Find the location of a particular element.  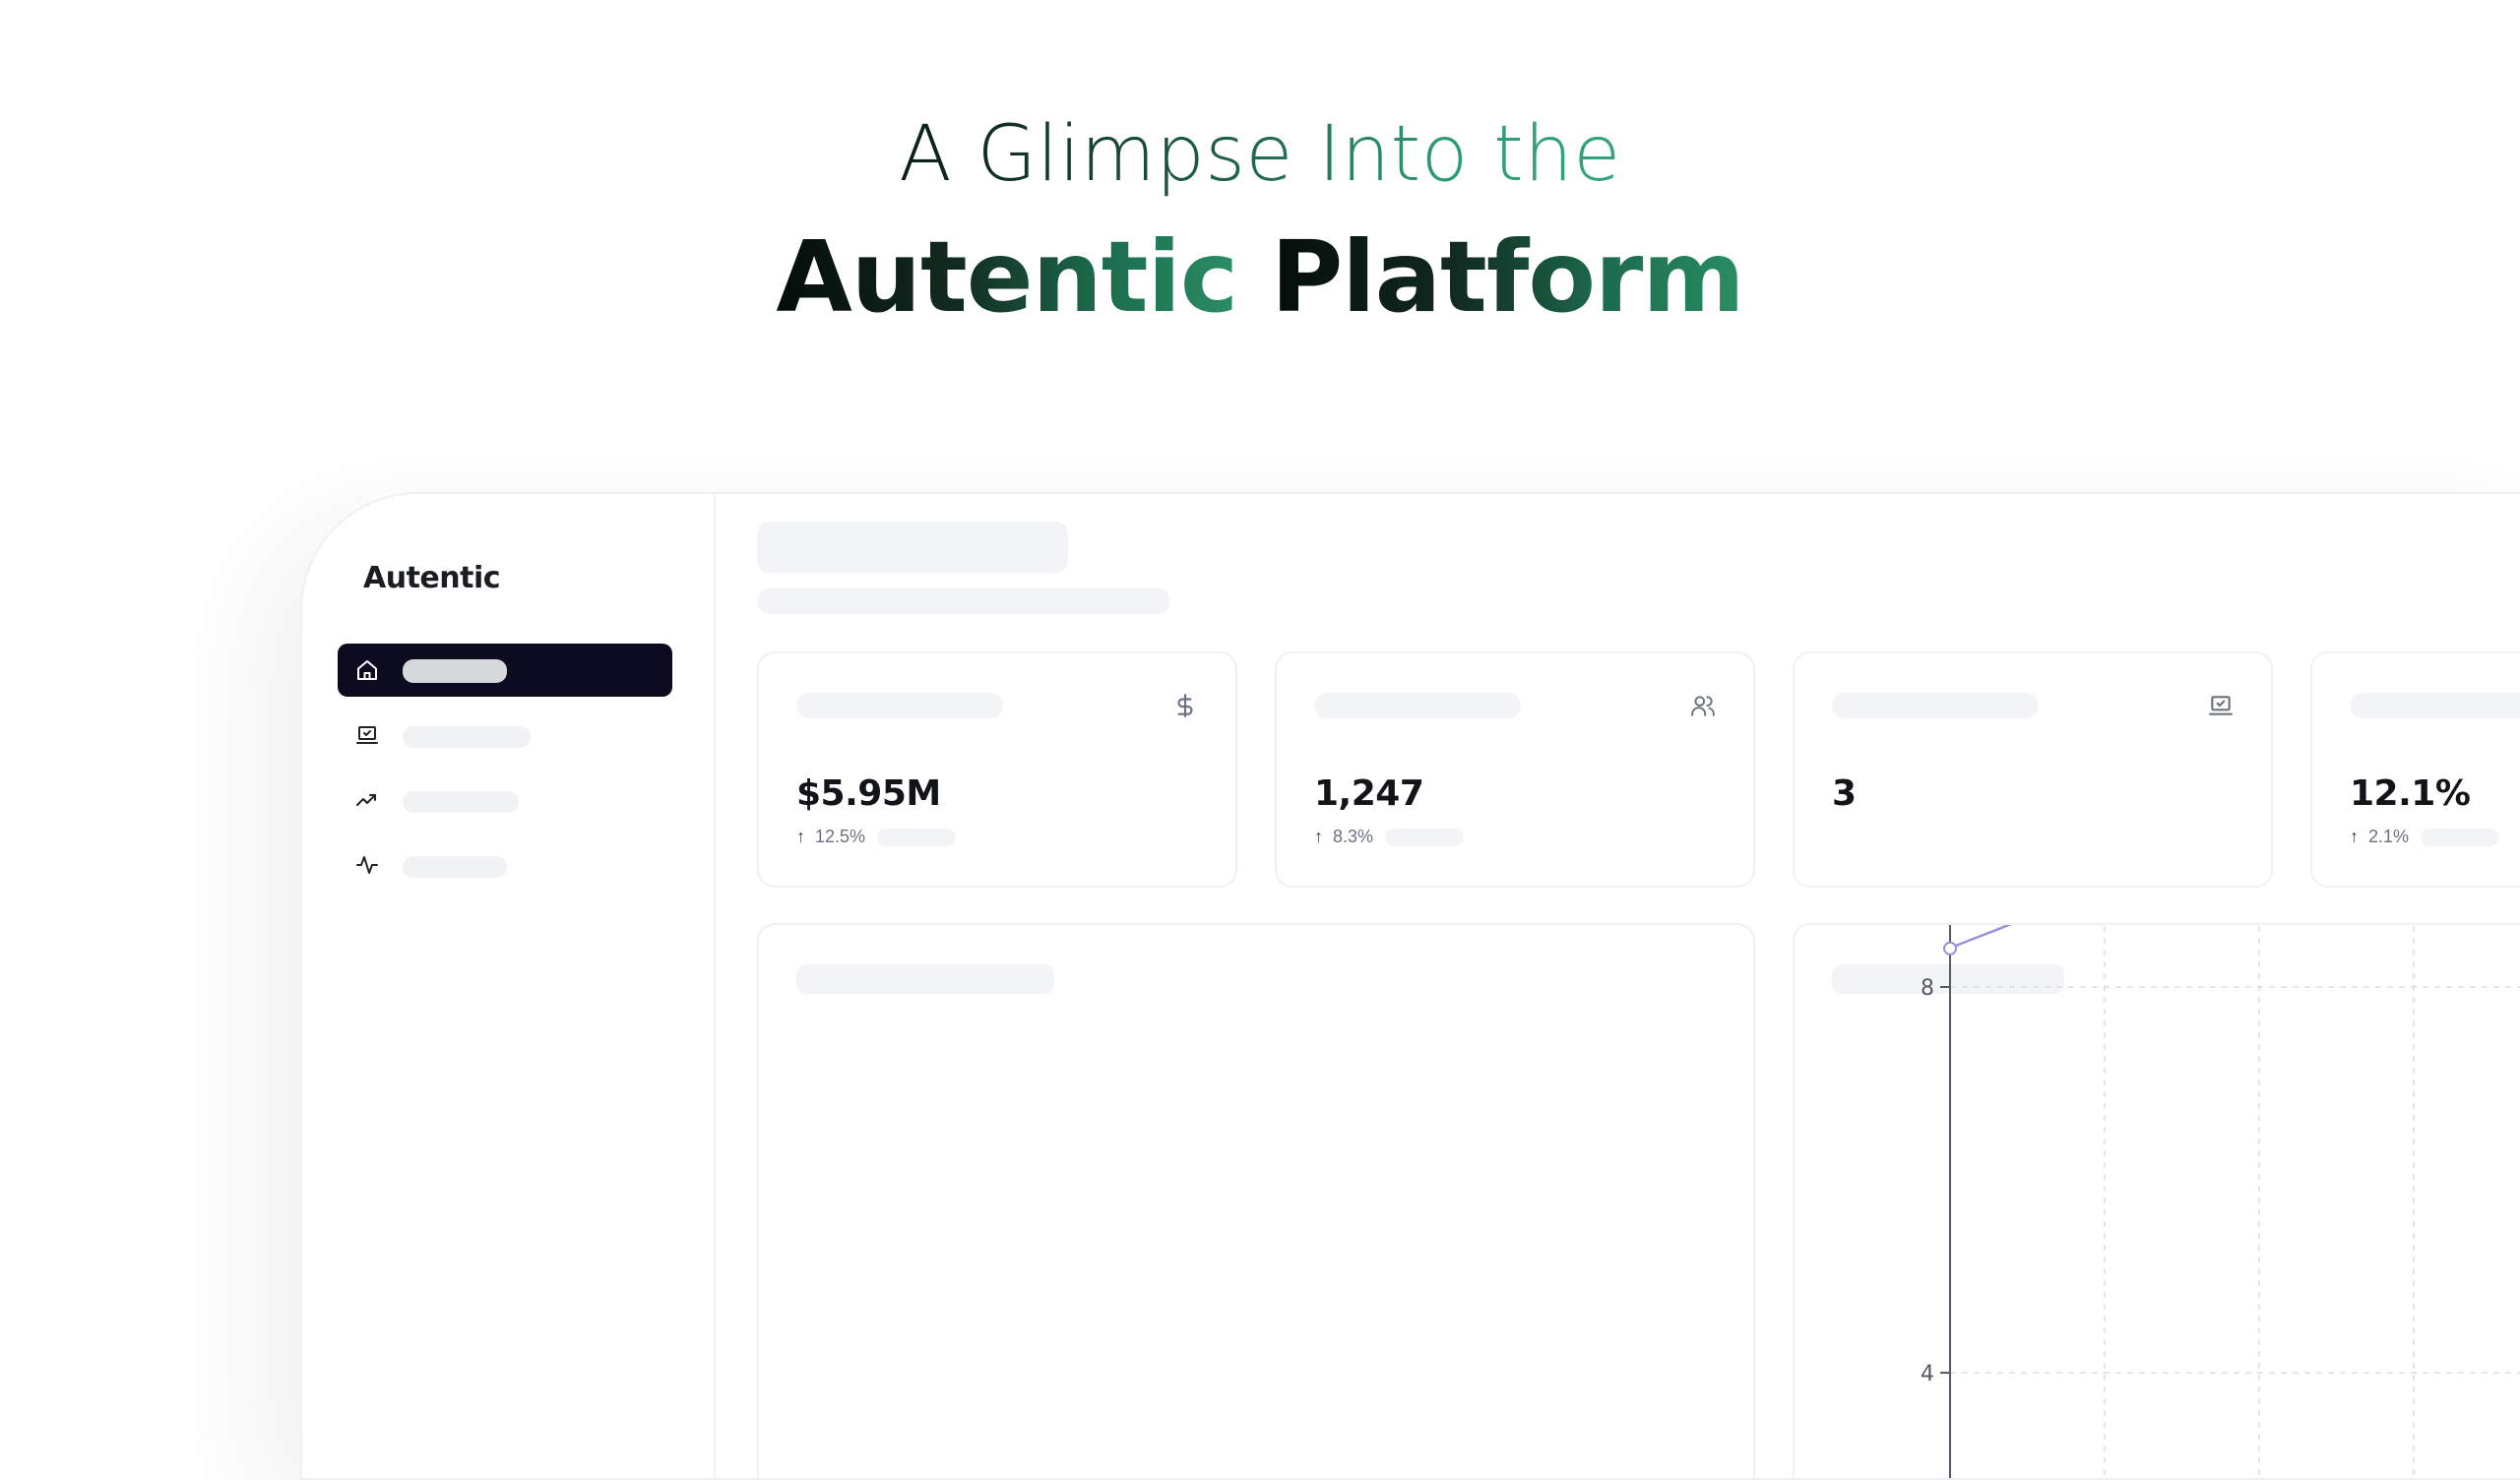

chart-panel-right: 481216 is located at coordinates (2156, 1200).